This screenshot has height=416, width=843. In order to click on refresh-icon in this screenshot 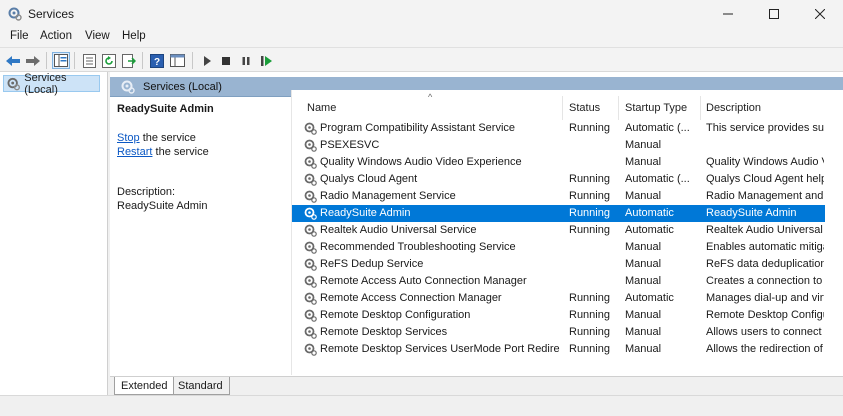, I will do `click(109, 60)`.